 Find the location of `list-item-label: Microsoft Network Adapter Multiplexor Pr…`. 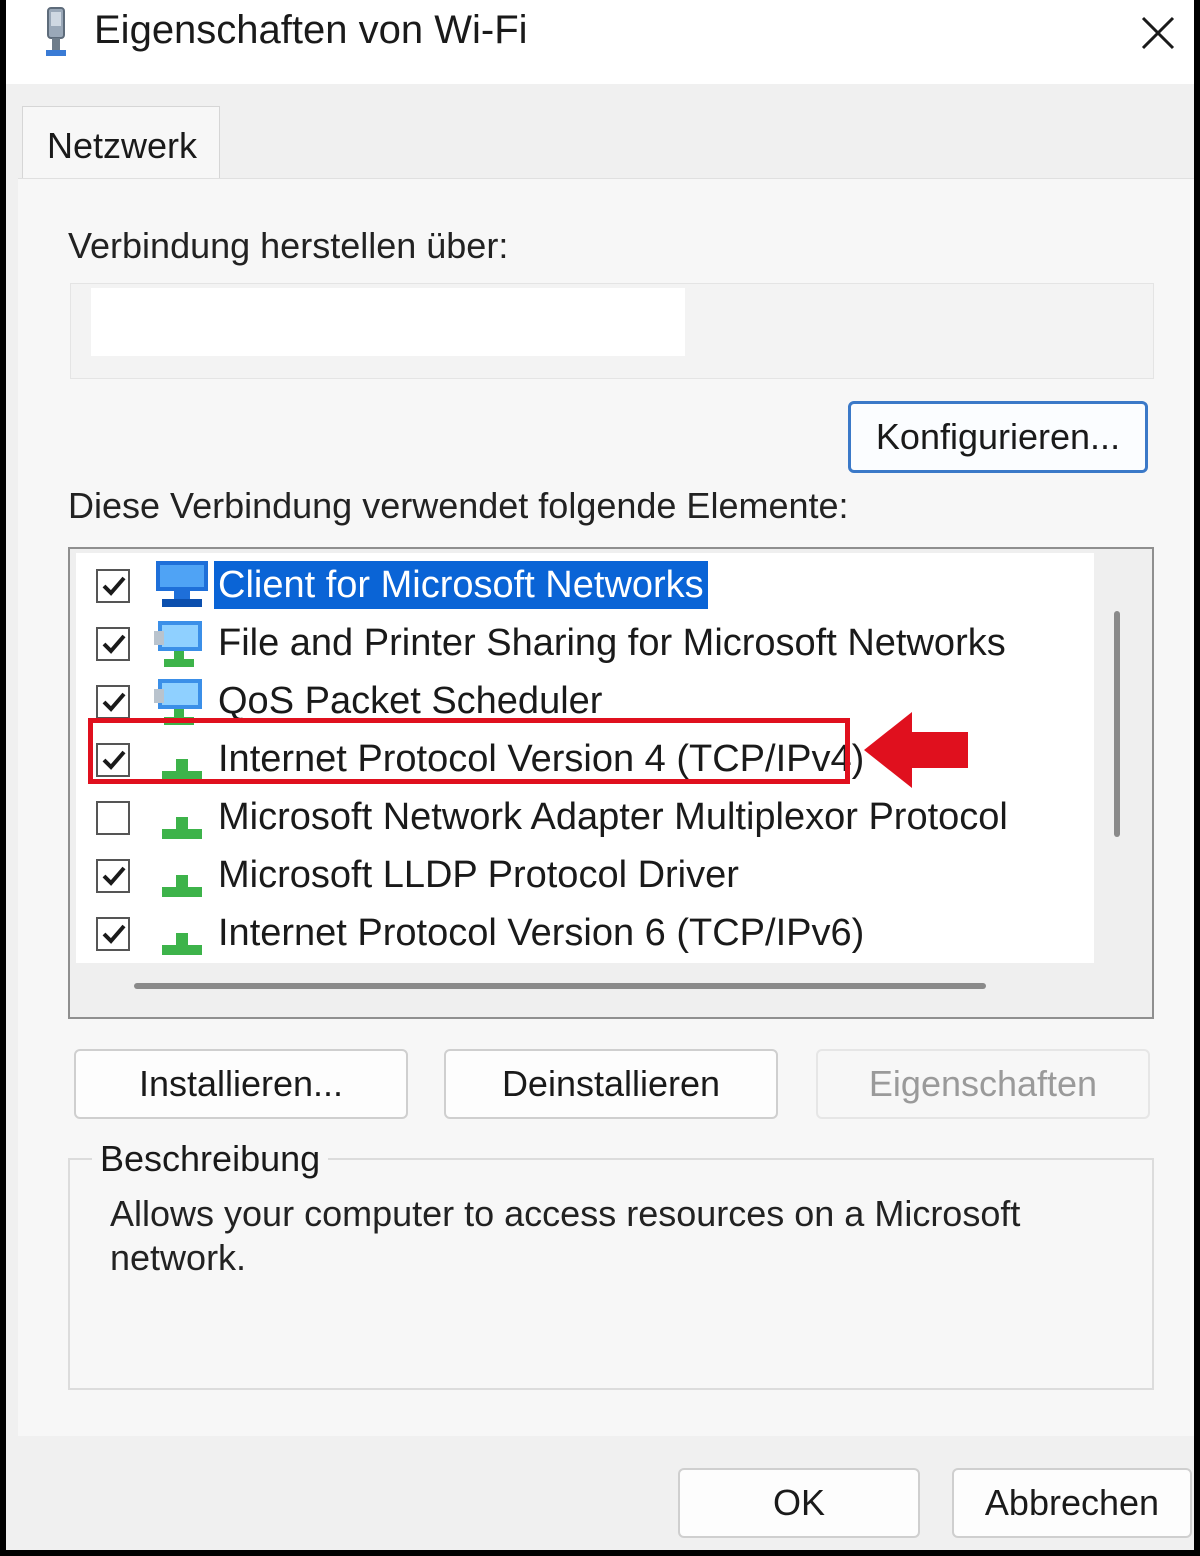

list-item-label: Microsoft Network Adapter Multiplexor Pr… is located at coordinates (613, 817).